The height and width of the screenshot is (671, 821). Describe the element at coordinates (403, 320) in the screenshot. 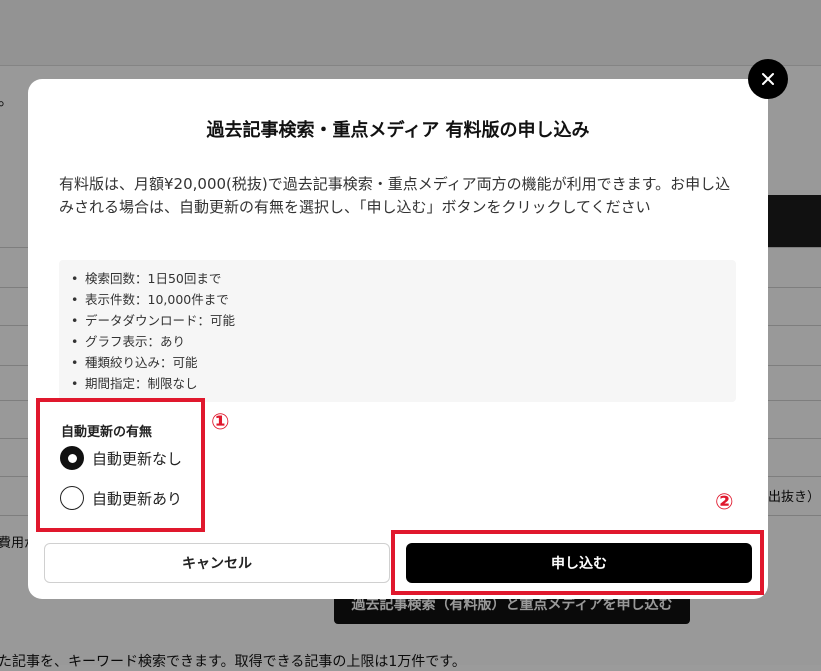

I see `feature-item: データダウンロード：可能` at that location.